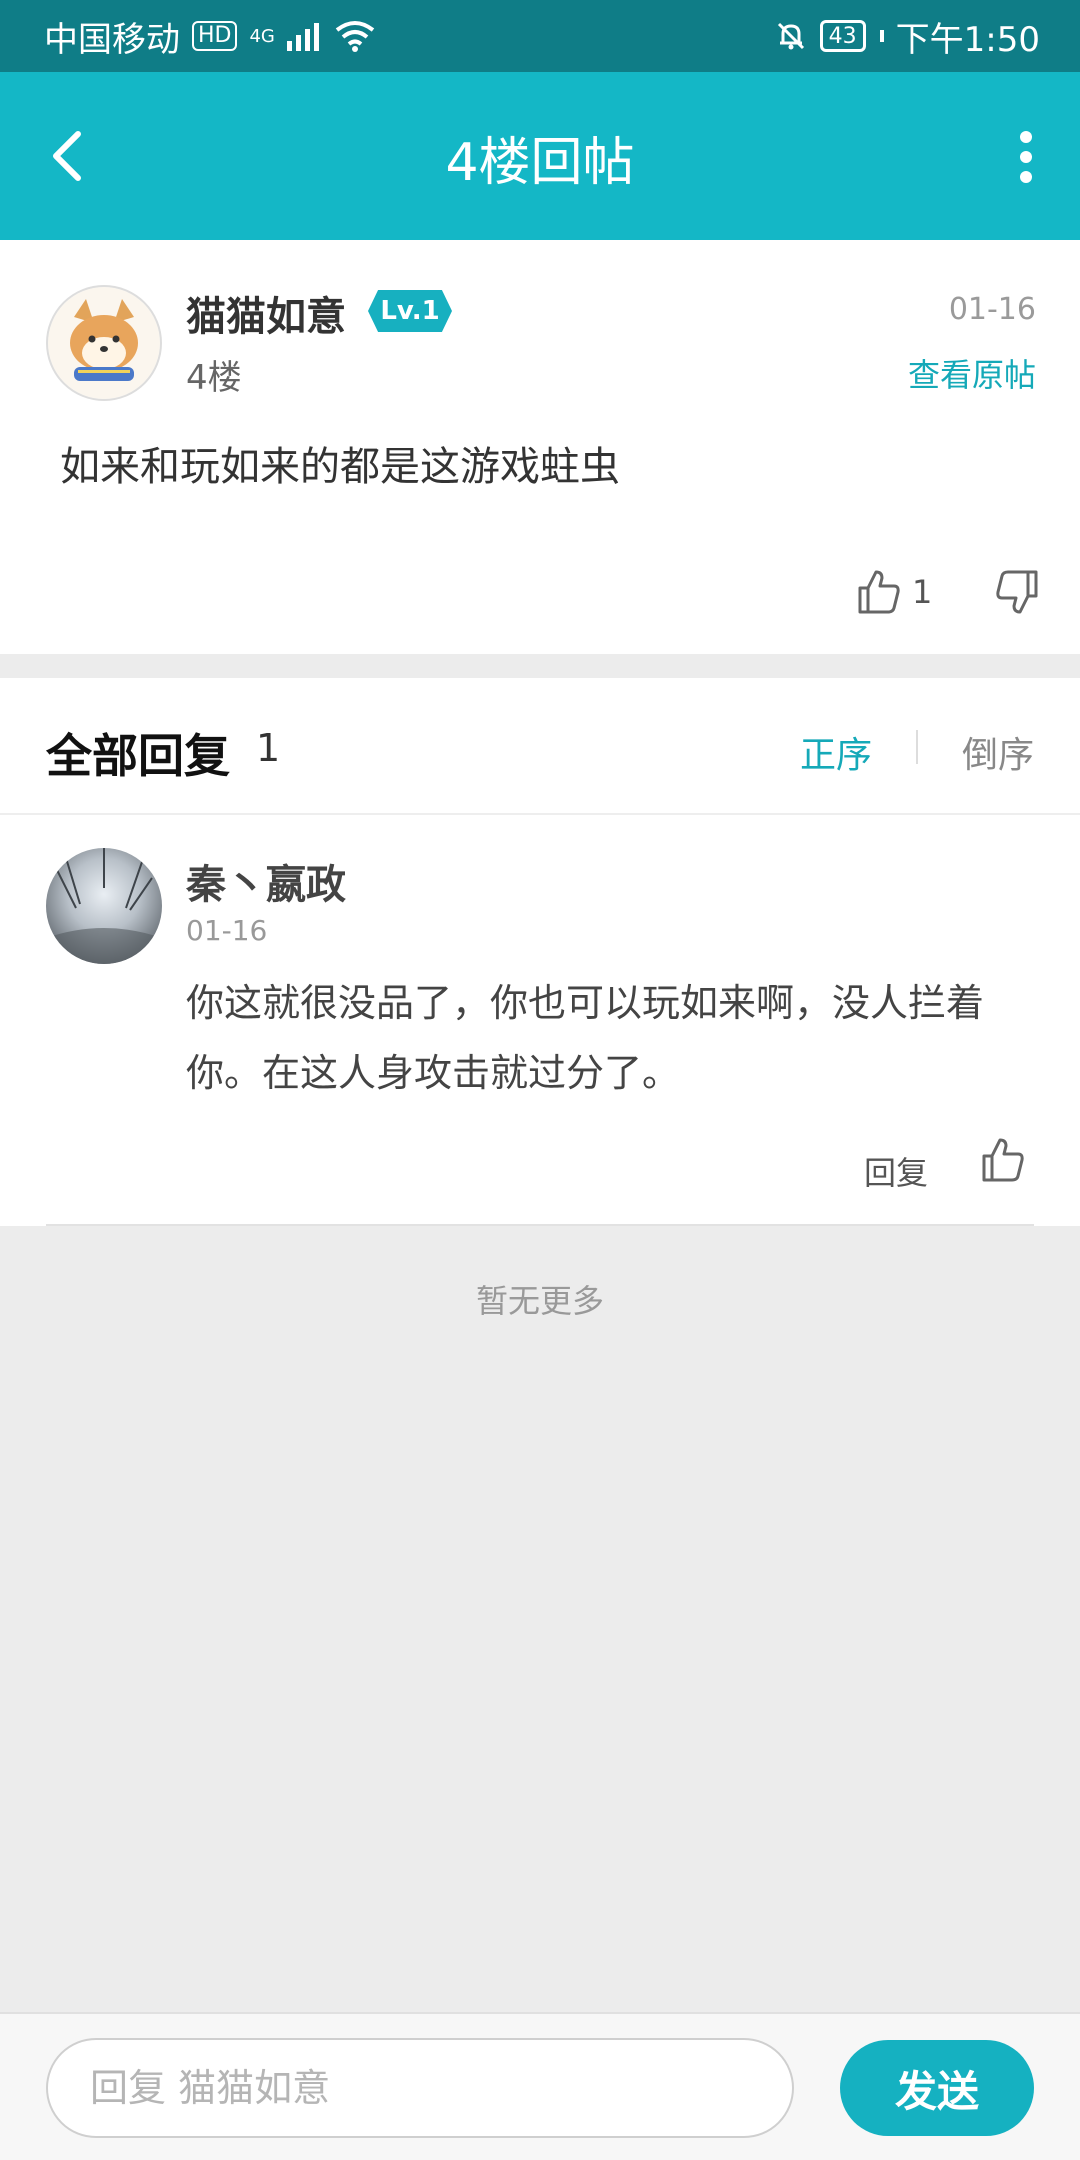  What do you see at coordinates (836, 752) in the screenshot?
I see `sort-ascending-tab: 正序` at bounding box center [836, 752].